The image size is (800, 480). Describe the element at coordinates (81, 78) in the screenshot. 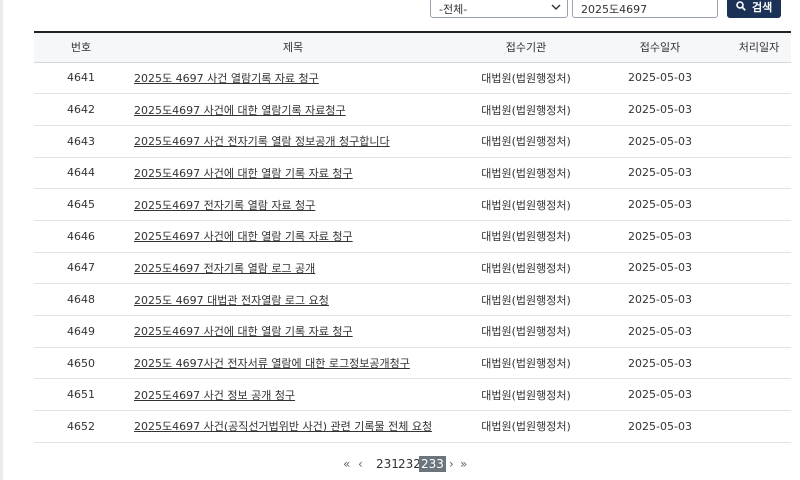

I see `row-number: 4641` at that location.